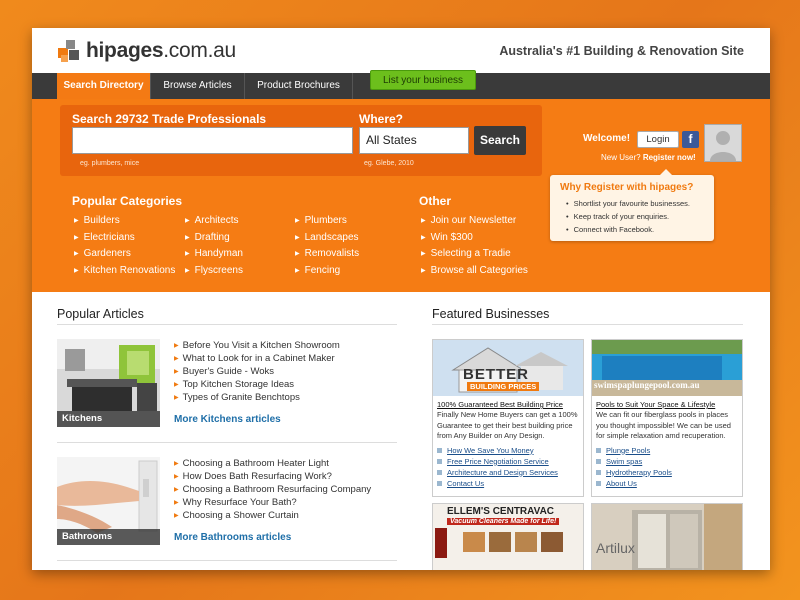 The height and width of the screenshot is (600, 800). Describe the element at coordinates (500, 140) in the screenshot. I see `search-button: Search` at that location.